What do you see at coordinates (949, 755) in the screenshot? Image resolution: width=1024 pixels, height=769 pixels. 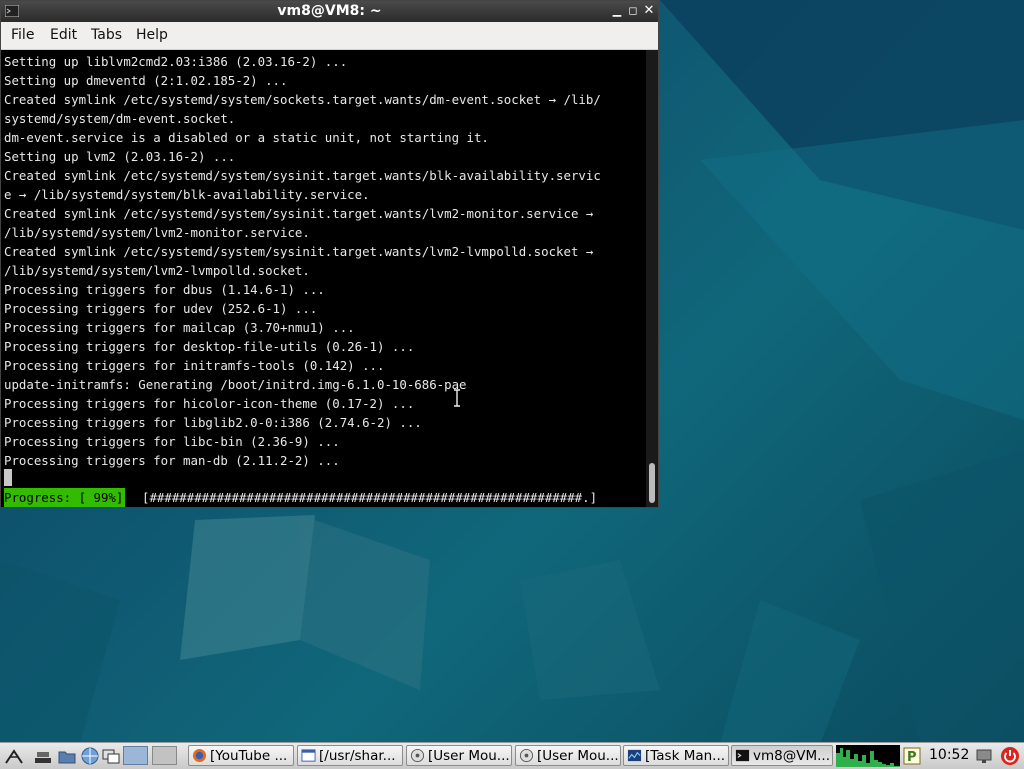 I see `taskbar-clock: 10:52` at bounding box center [949, 755].